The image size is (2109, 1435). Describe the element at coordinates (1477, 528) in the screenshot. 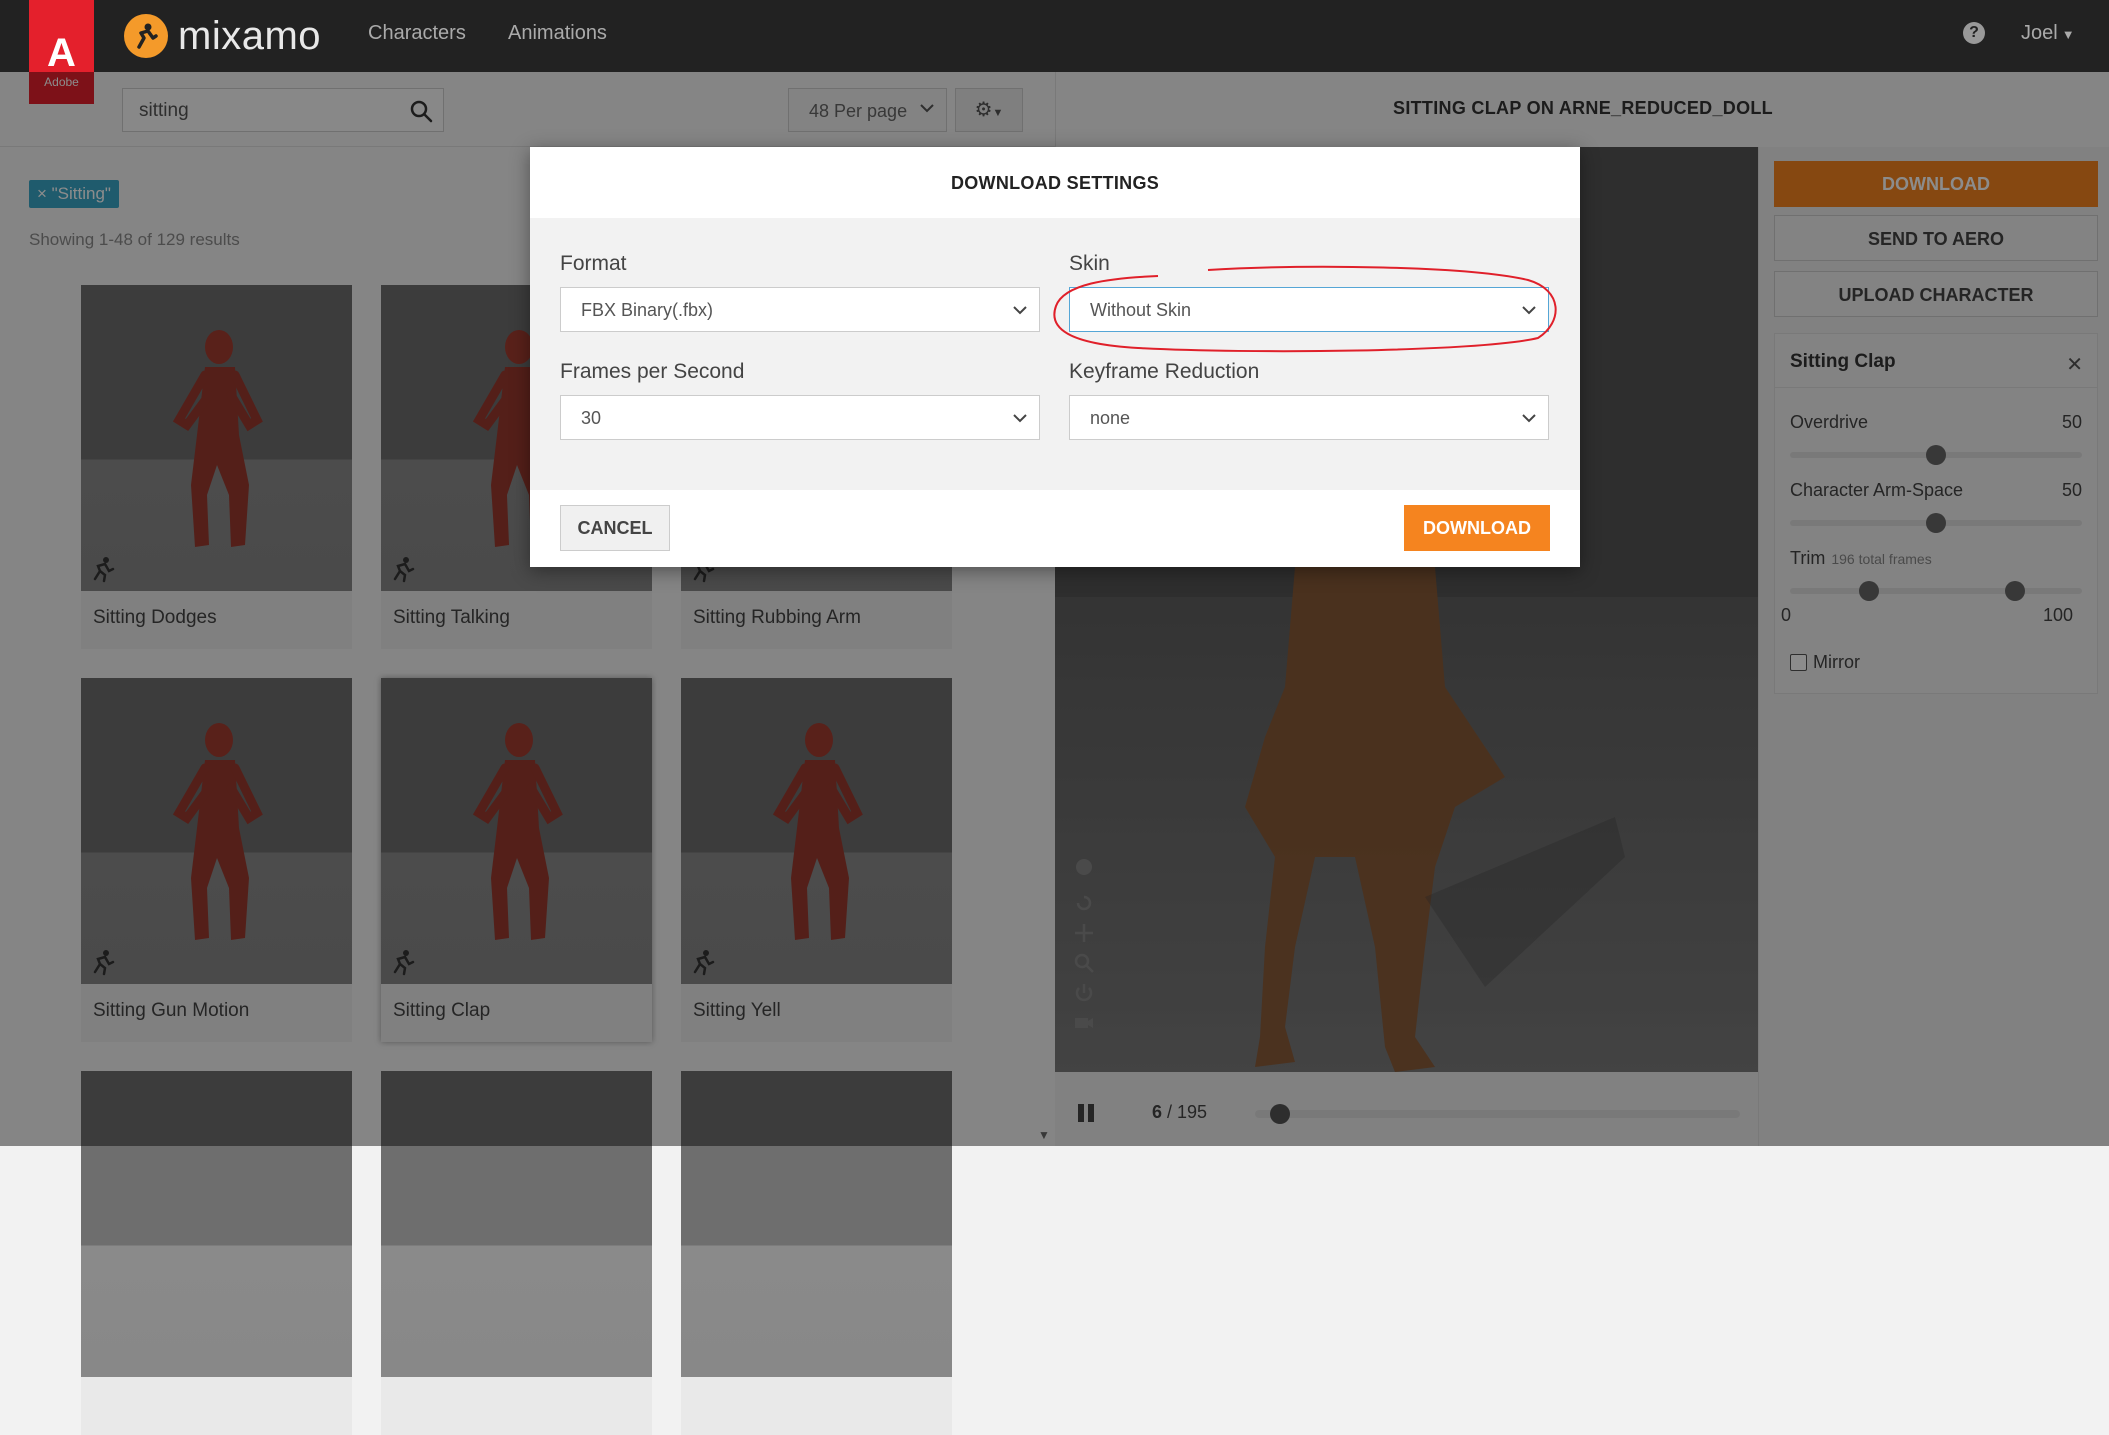

I see `modal-download-button: DOWNLOAD` at that location.